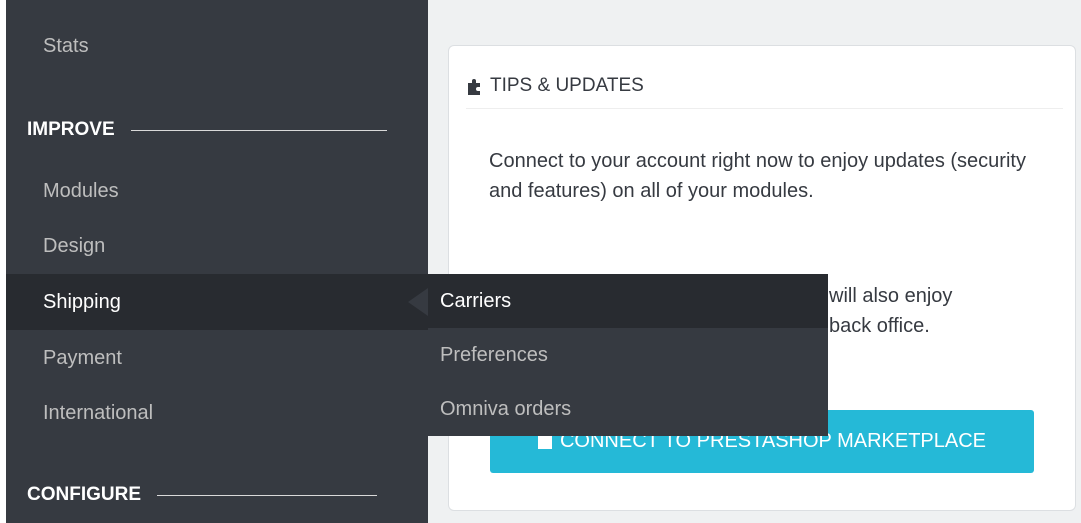 The width and height of the screenshot is (1081, 523). Describe the element at coordinates (418, 302) in the screenshot. I see `submenu-pointer-arrow` at that location.